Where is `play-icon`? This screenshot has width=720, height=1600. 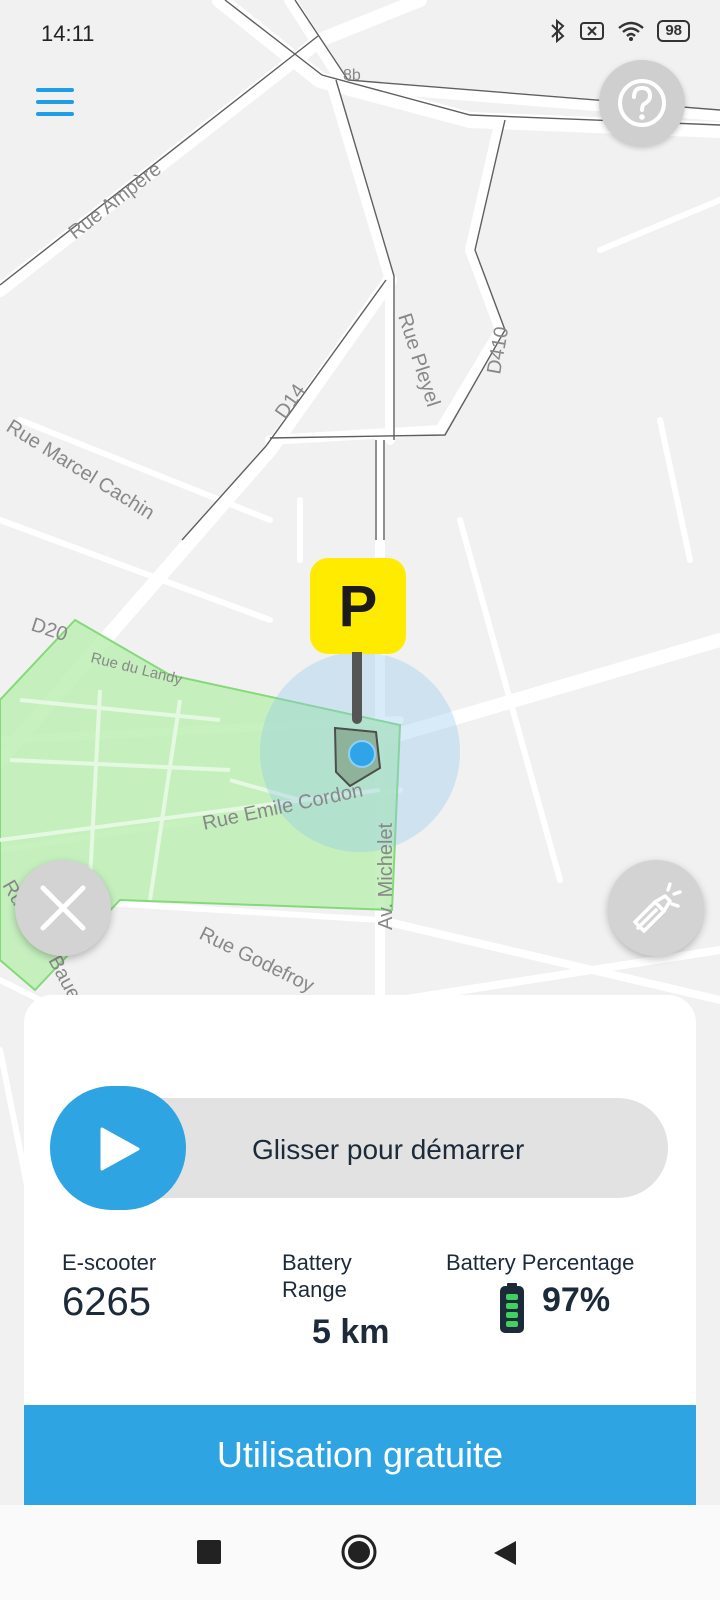
play-icon is located at coordinates (120, 1149).